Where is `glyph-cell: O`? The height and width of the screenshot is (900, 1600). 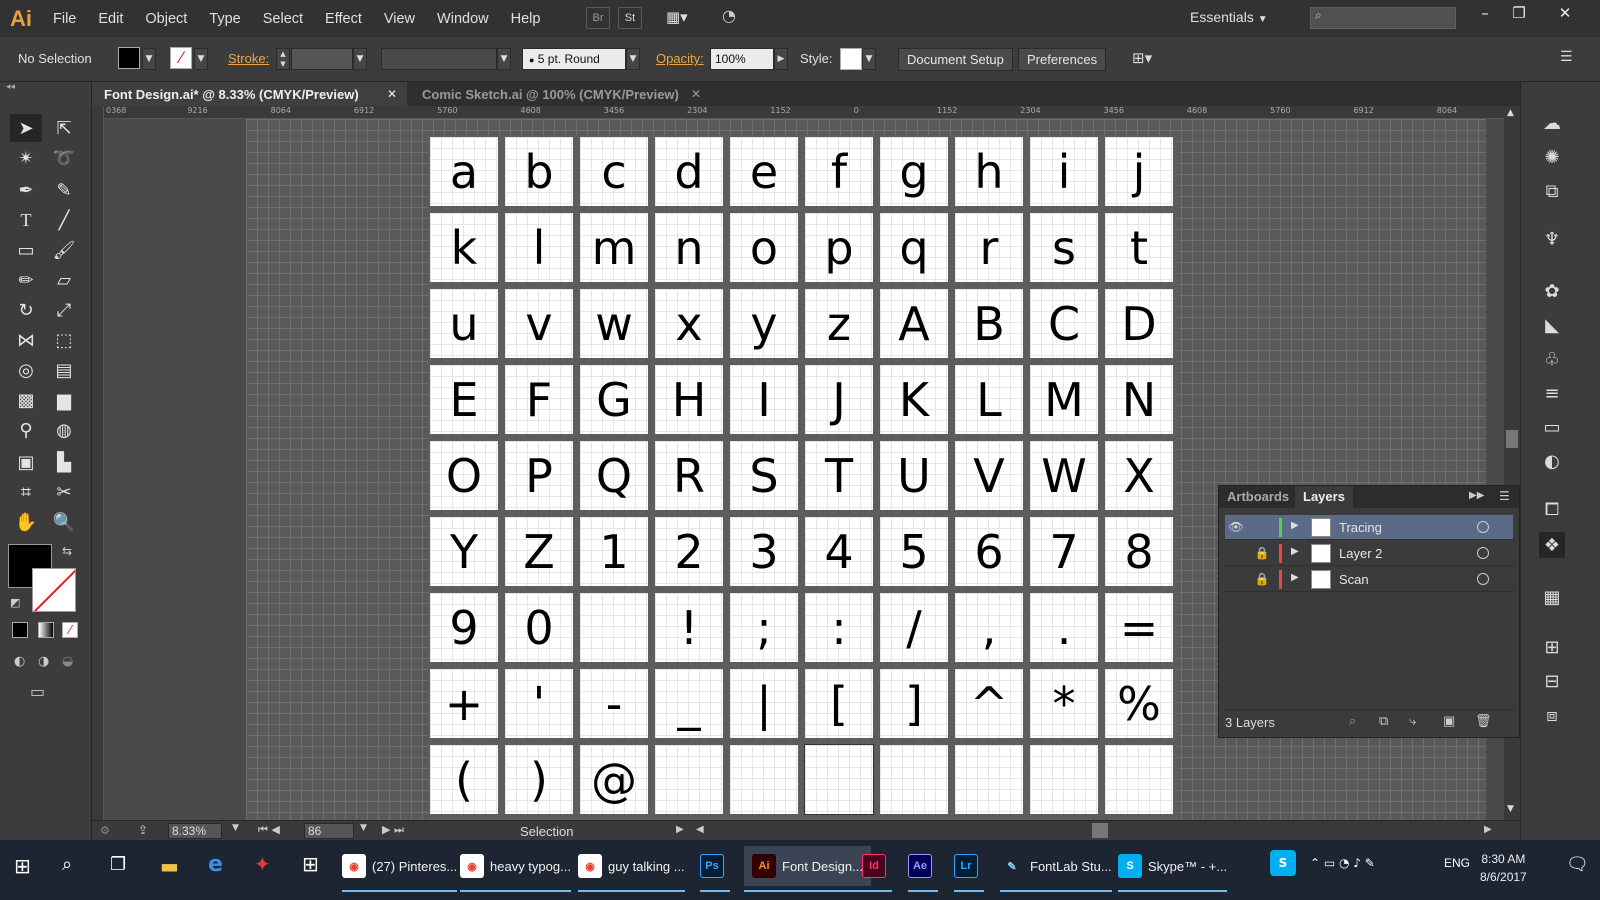
glyph-cell: O is located at coordinates (464, 475).